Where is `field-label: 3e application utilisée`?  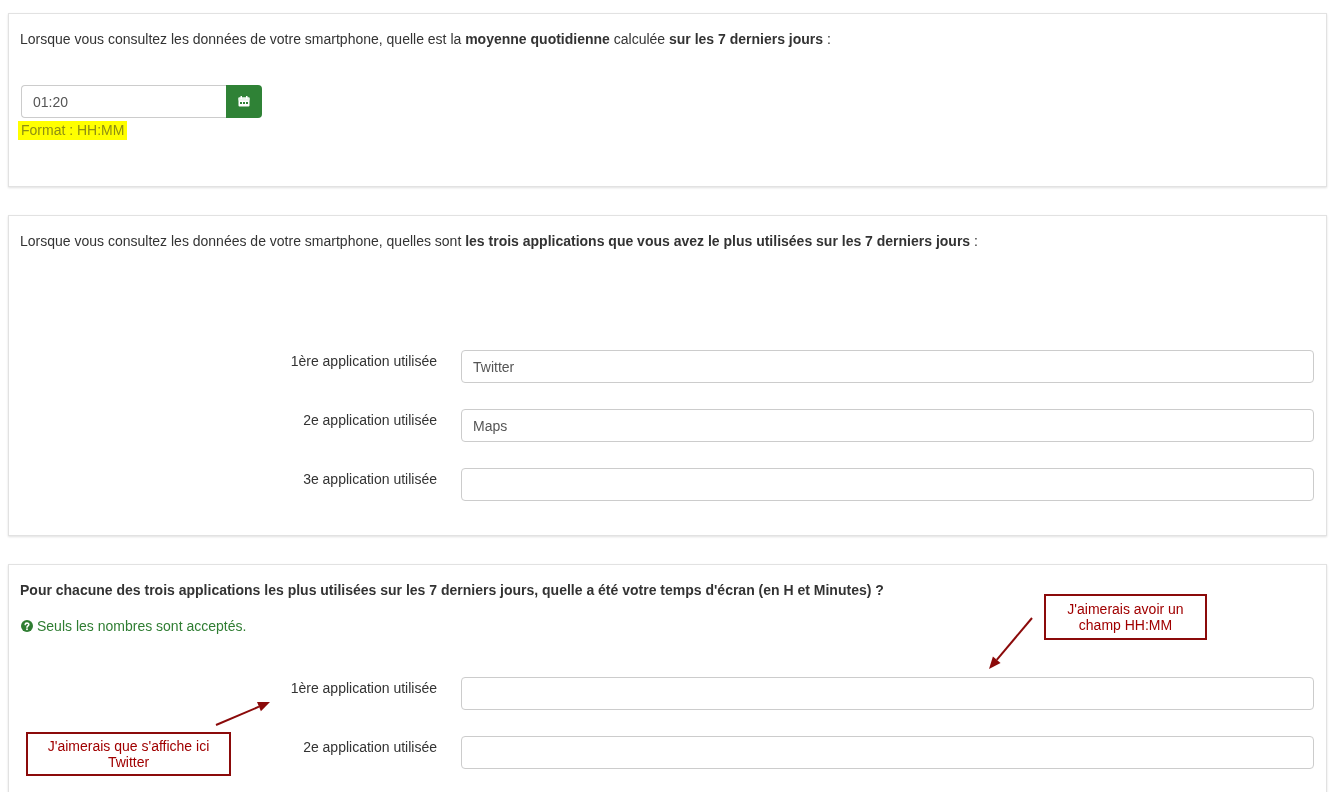 field-label: 3e application utilisée is located at coordinates (370, 479).